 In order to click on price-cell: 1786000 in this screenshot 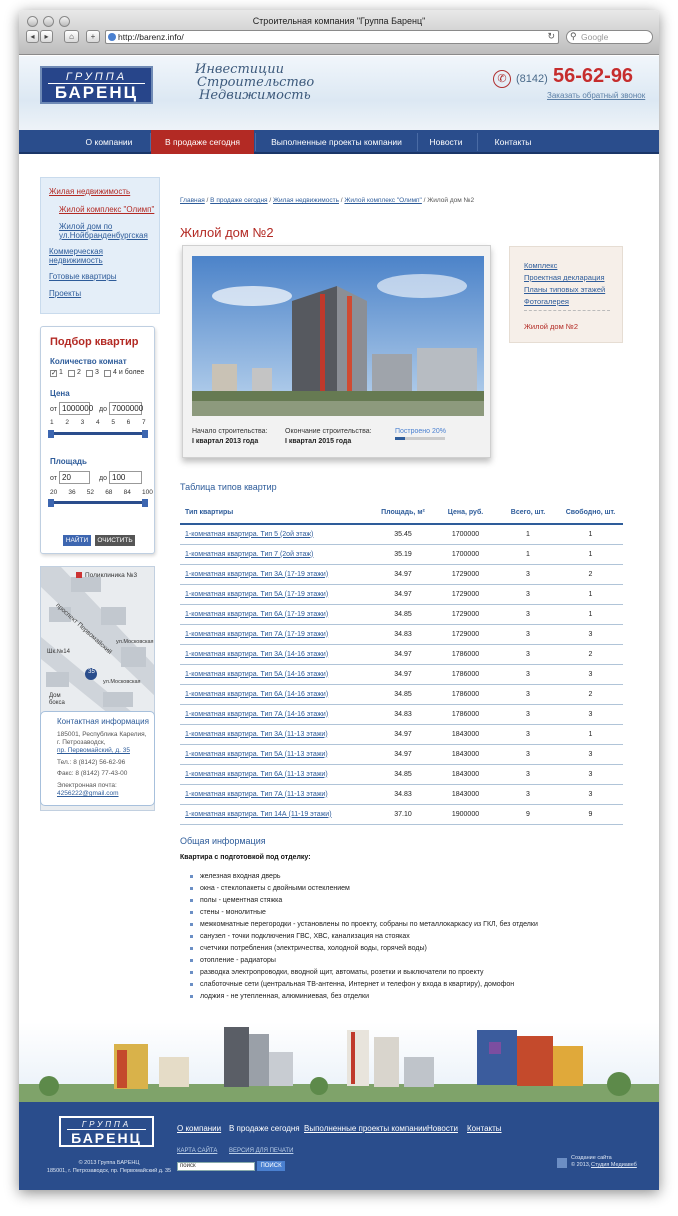, I will do `click(465, 674)`.